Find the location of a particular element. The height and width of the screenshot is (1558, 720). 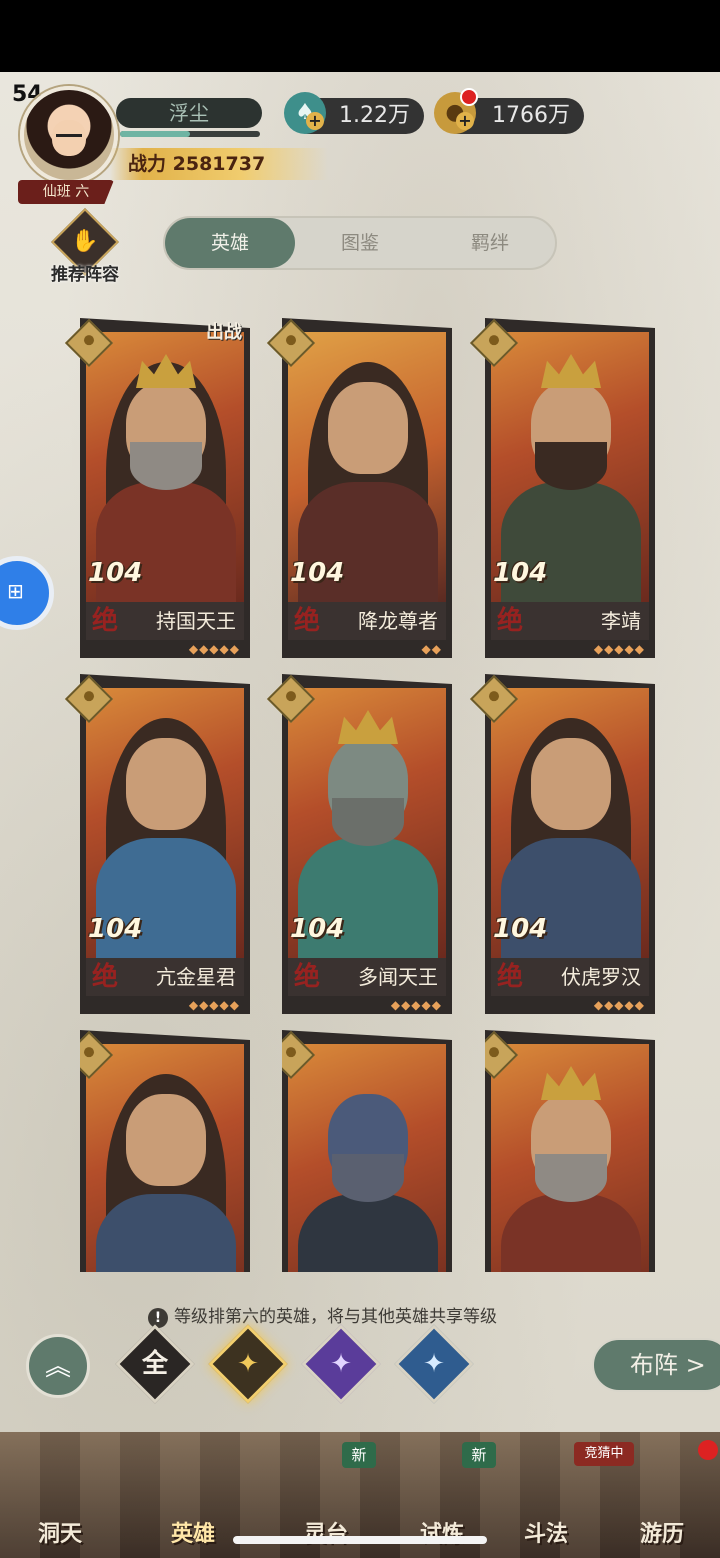

nav-travel: 游历 is located at coordinates (662, 1532).